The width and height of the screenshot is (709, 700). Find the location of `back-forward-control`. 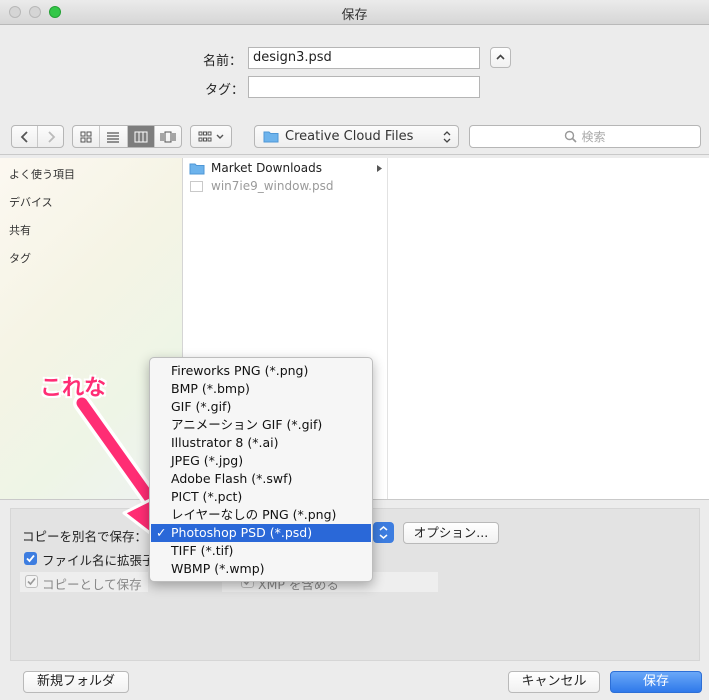

back-forward-control is located at coordinates (37, 136).